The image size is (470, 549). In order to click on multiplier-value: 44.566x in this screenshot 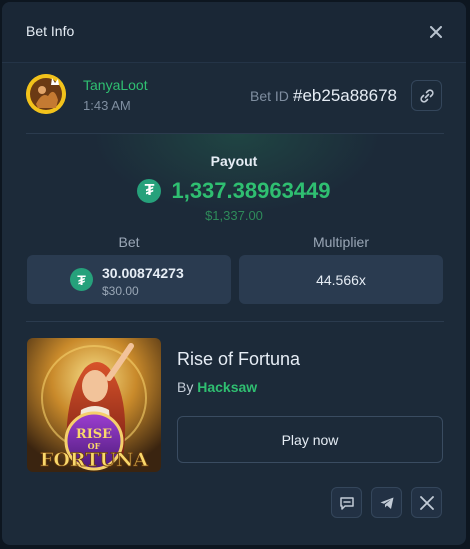, I will do `click(341, 279)`.